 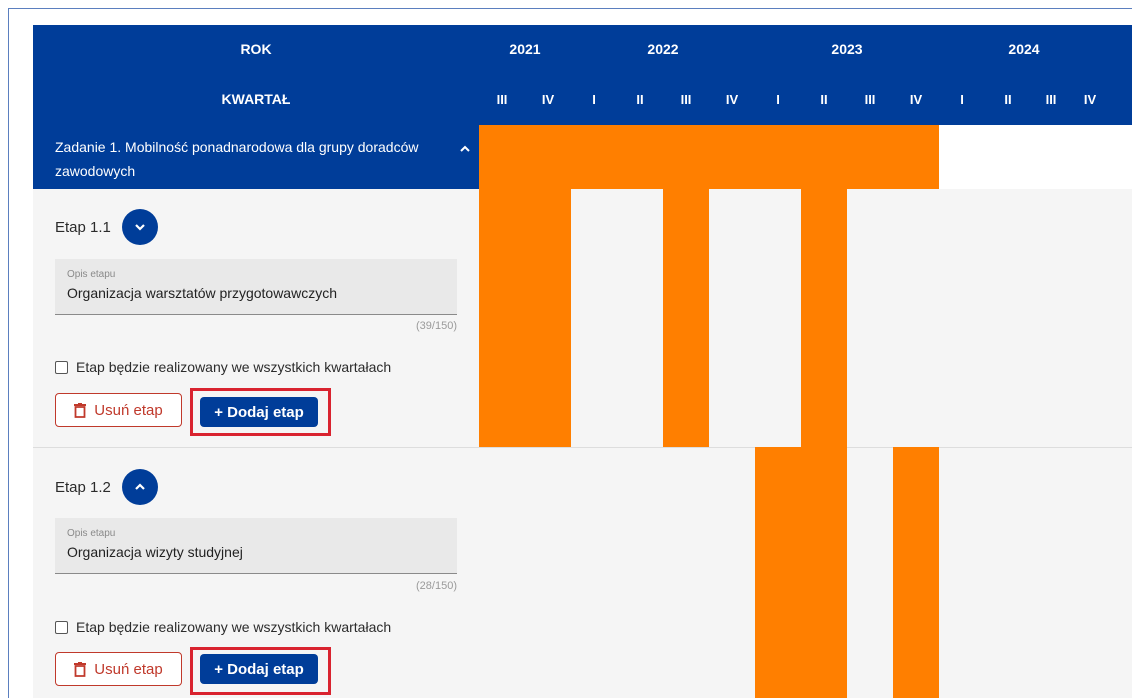 What do you see at coordinates (436, 326) in the screenshot?
I see `char-counter: (39/150)` at bounding box center [436, 326].